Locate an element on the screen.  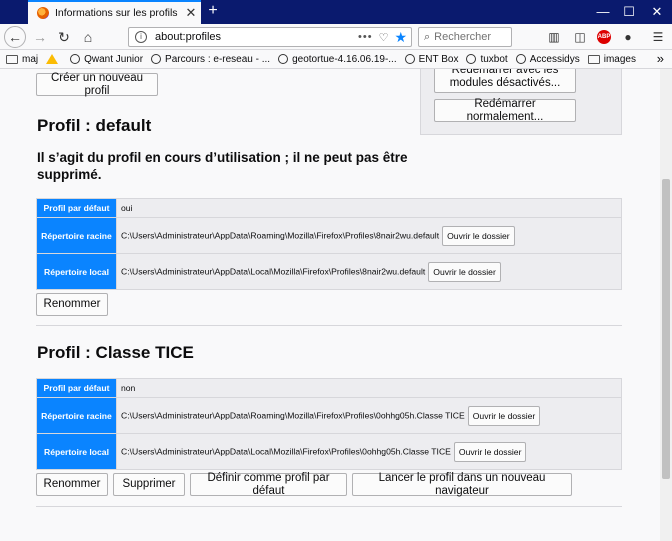
forward-button: → is located at coordinates (40, 37).